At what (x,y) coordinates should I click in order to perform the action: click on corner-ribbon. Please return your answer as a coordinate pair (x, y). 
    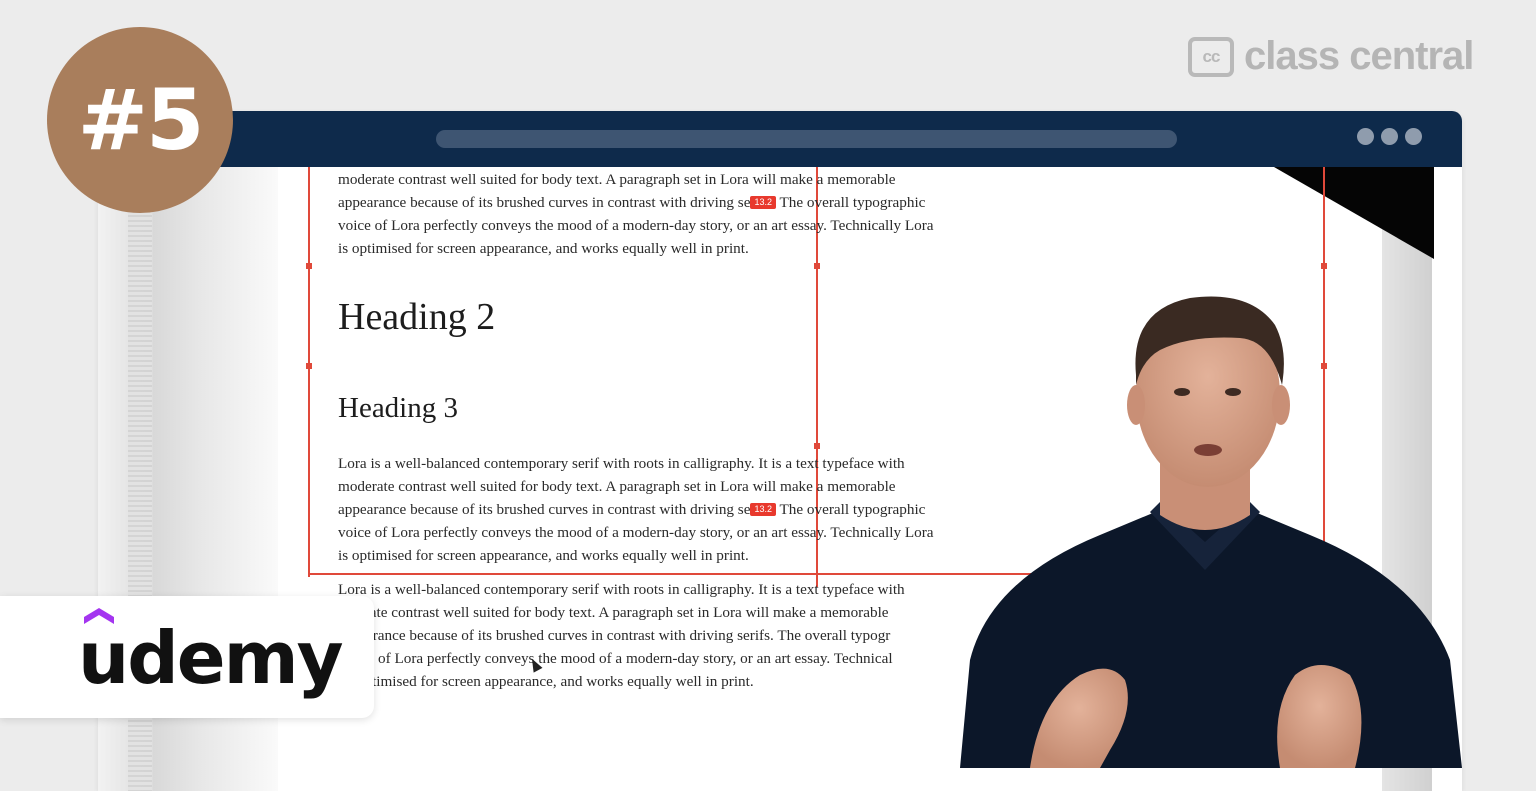
    Looking at the image, I should click on (1354, 213).